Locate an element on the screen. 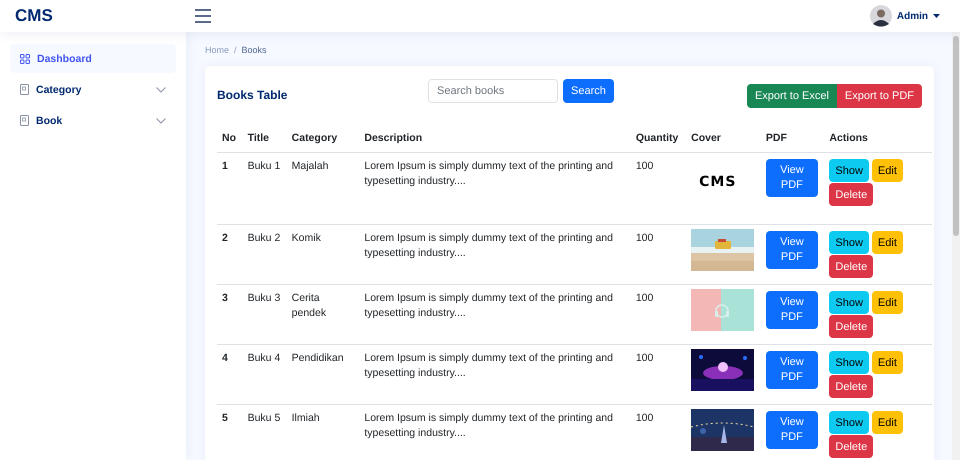 This screenshot has width=960, height=460. table-cell: Buku 4 is located at coordinates (264, 374).